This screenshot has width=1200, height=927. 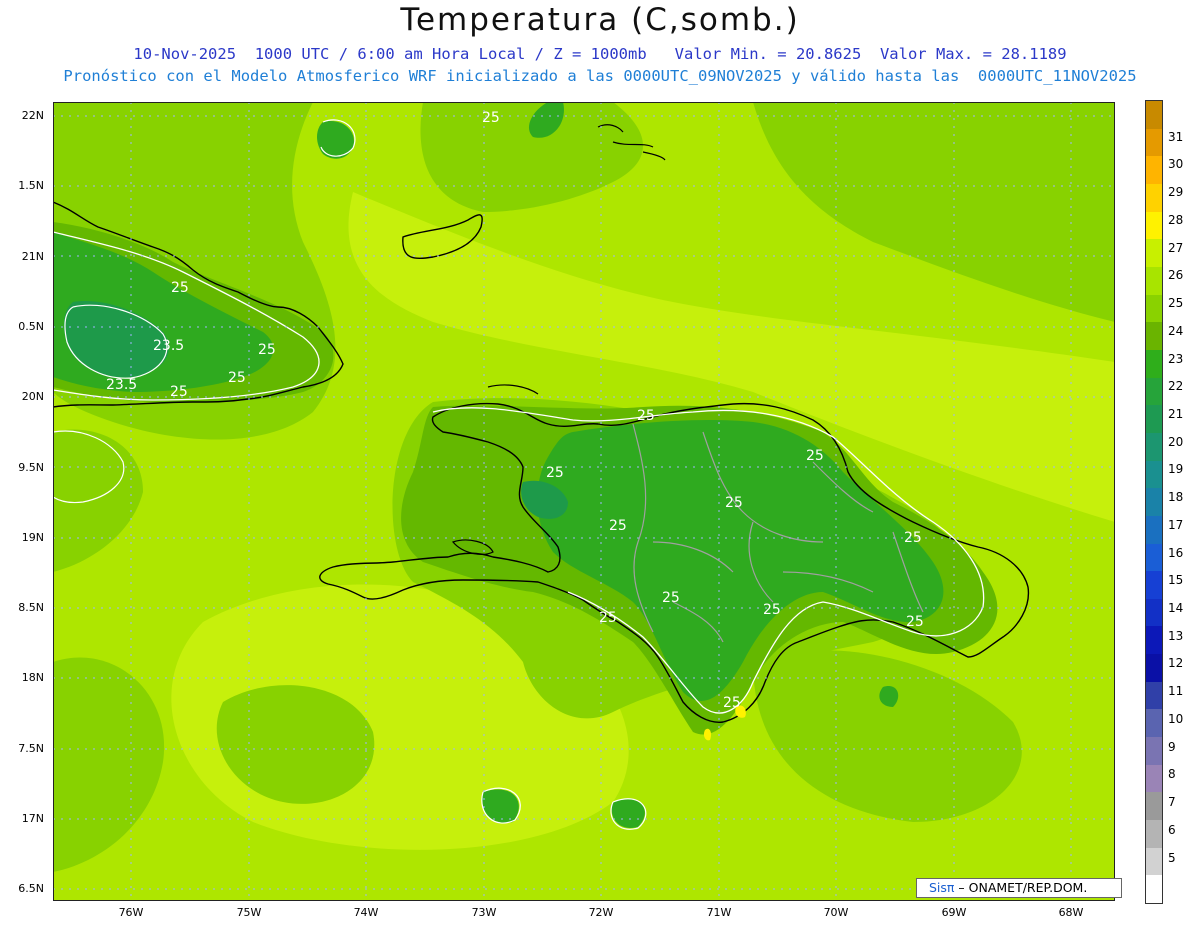 I want to click on colorbar-label: 18, so click(x=1176, y=497).